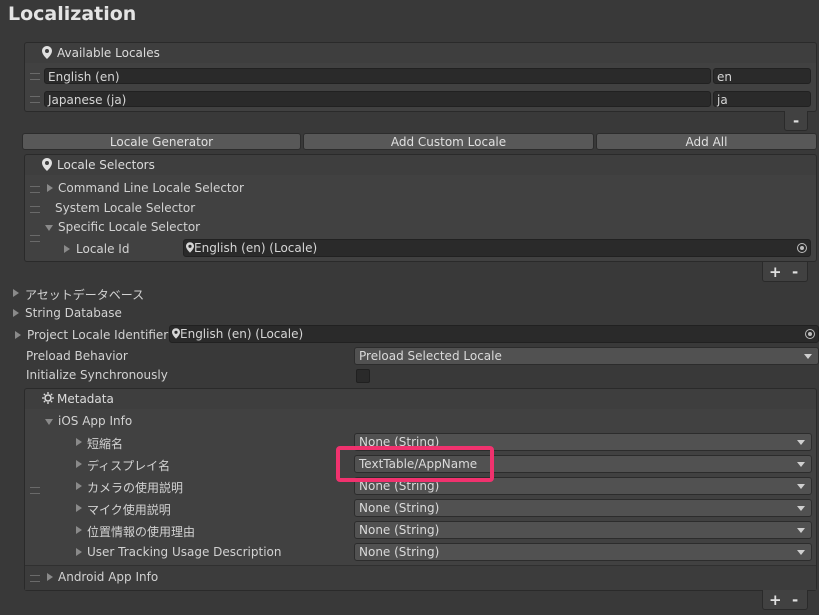 Image resolution: width=819 pixels, height=615 pixels. Describe the element at coordinates (129, 510) in the screenshot. I see `metadata-row-label: マイク使用説明` at that location.